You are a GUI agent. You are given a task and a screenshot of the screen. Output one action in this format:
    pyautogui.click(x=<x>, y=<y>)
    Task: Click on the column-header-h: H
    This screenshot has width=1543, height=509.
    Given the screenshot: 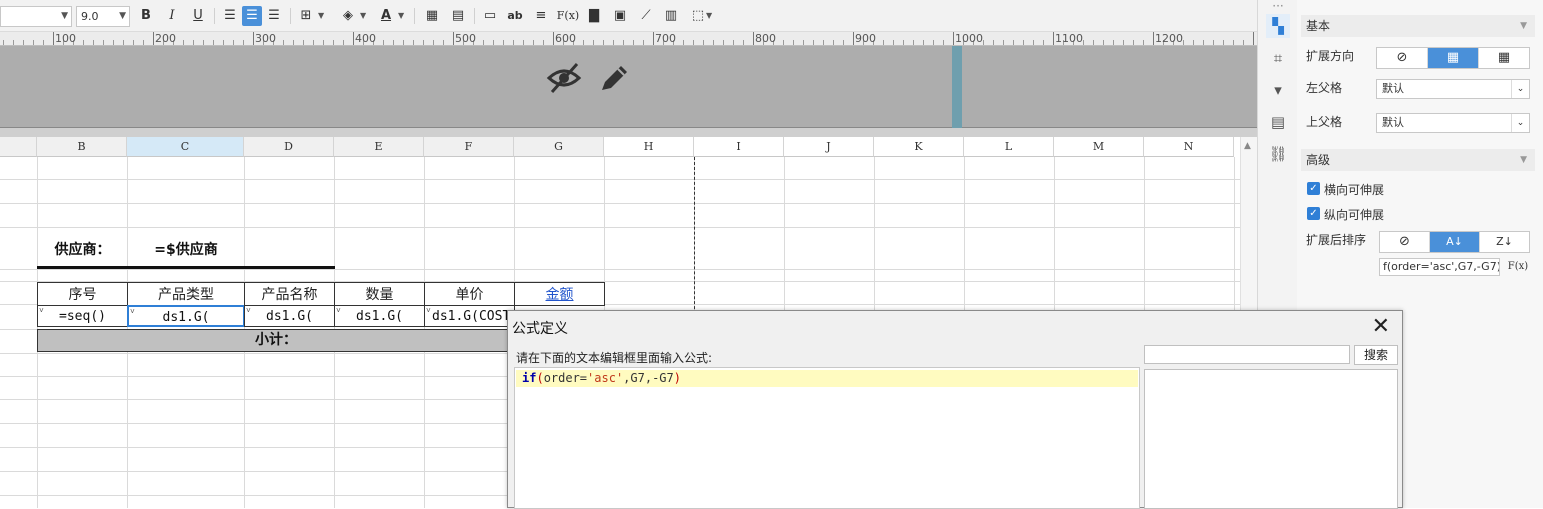 What is the action you would take?
    pyautogui.click(x=649, y=147)
    